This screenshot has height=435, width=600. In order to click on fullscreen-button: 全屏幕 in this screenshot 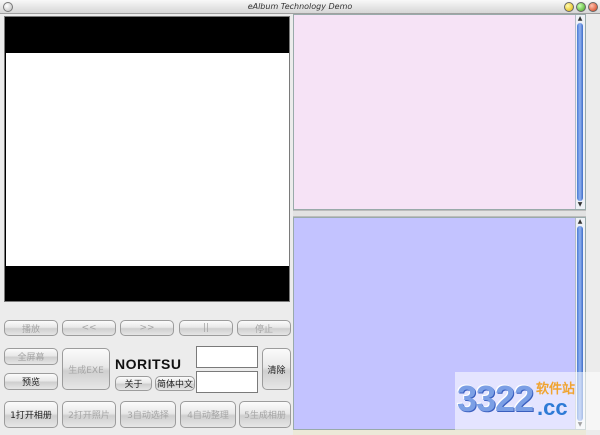, I will do `click(31, 356)`.